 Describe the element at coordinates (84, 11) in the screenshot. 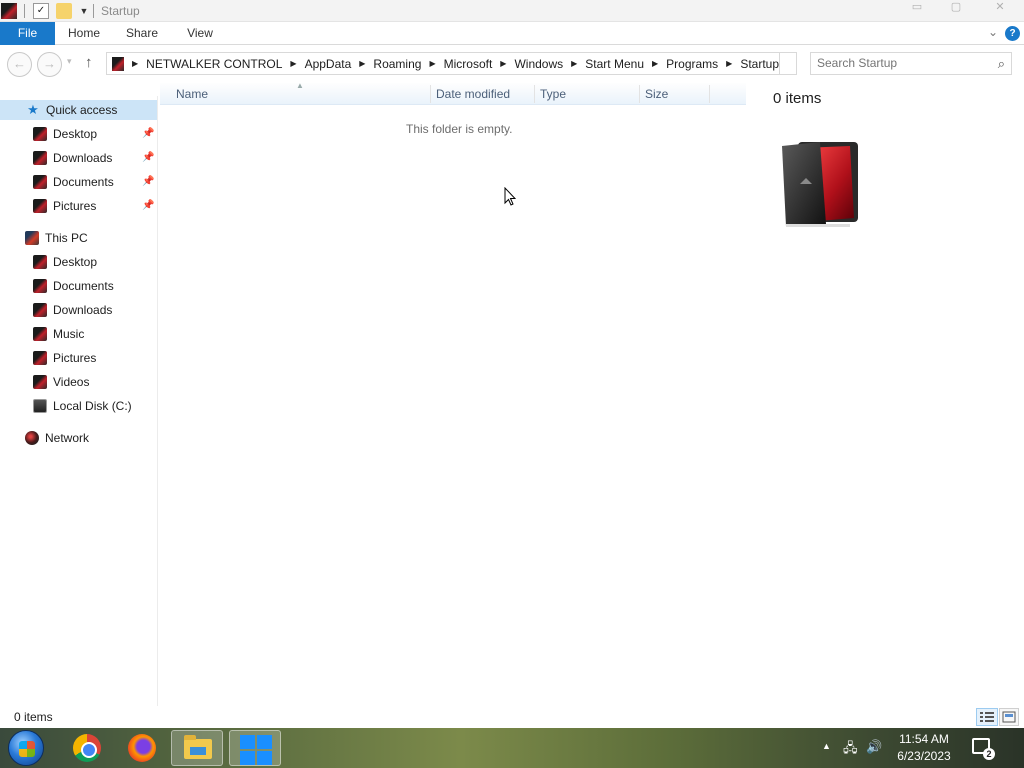

I see `customize-toolbar-icon: ▼` at that location.